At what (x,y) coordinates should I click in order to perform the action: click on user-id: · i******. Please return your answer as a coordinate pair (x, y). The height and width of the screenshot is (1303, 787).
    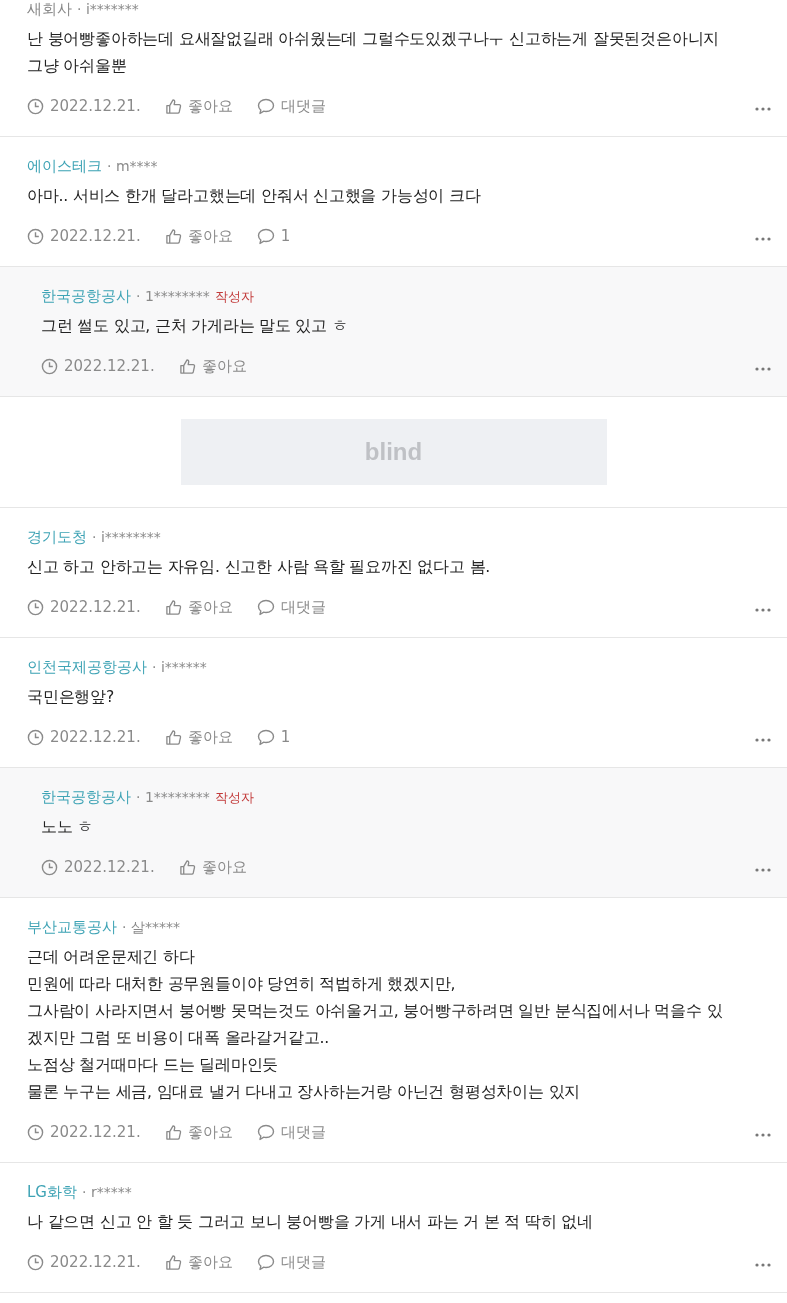
    Looking at the image, I should click on (179, 667).